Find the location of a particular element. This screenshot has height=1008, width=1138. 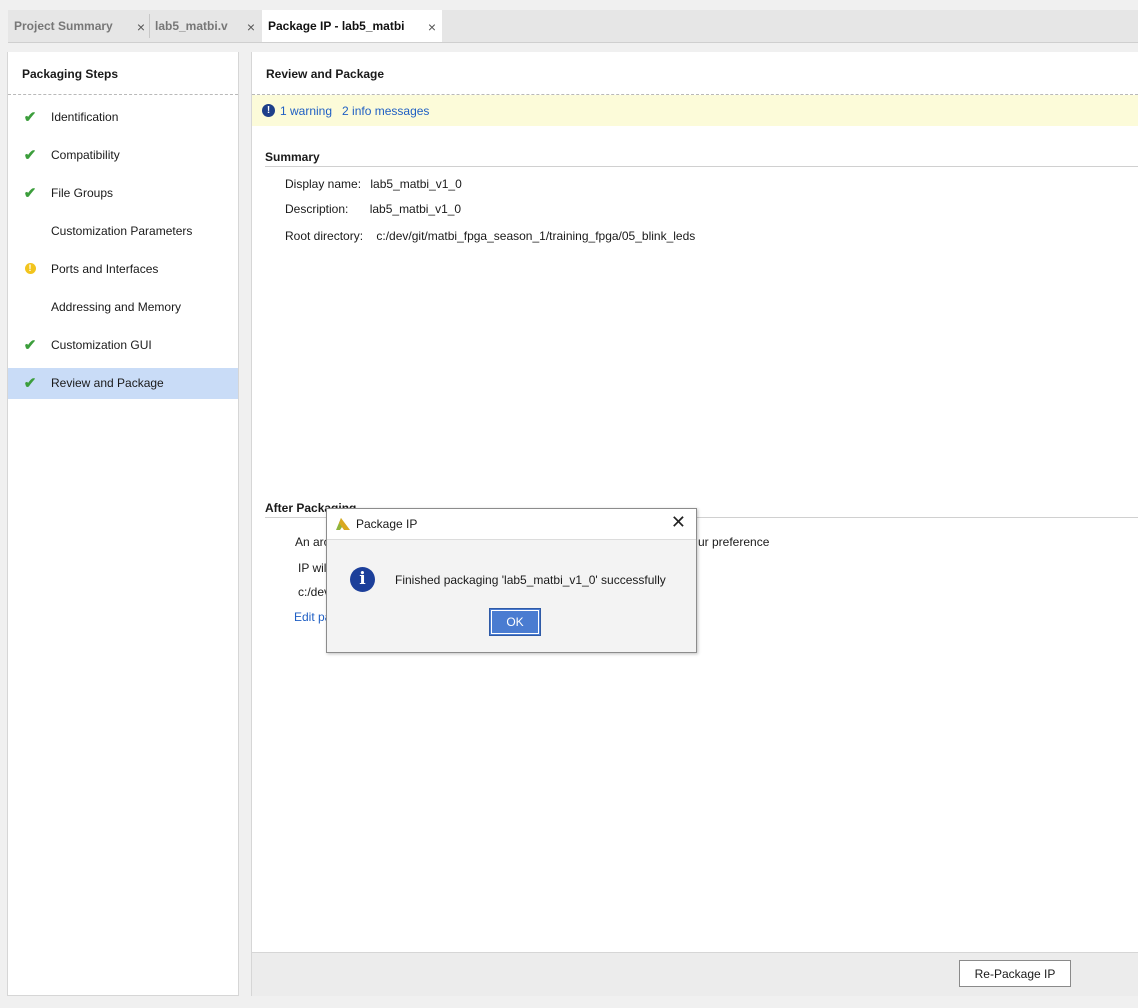

tab-project-summary: Project Summary × is located at coordinates (79, 25).